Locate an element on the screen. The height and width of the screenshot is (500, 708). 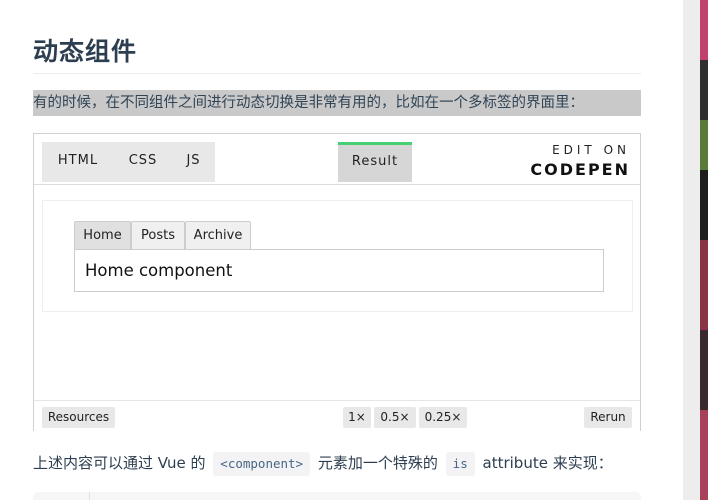
codepen-brand-text: CODEPEN is located at coordinates (580, 169).